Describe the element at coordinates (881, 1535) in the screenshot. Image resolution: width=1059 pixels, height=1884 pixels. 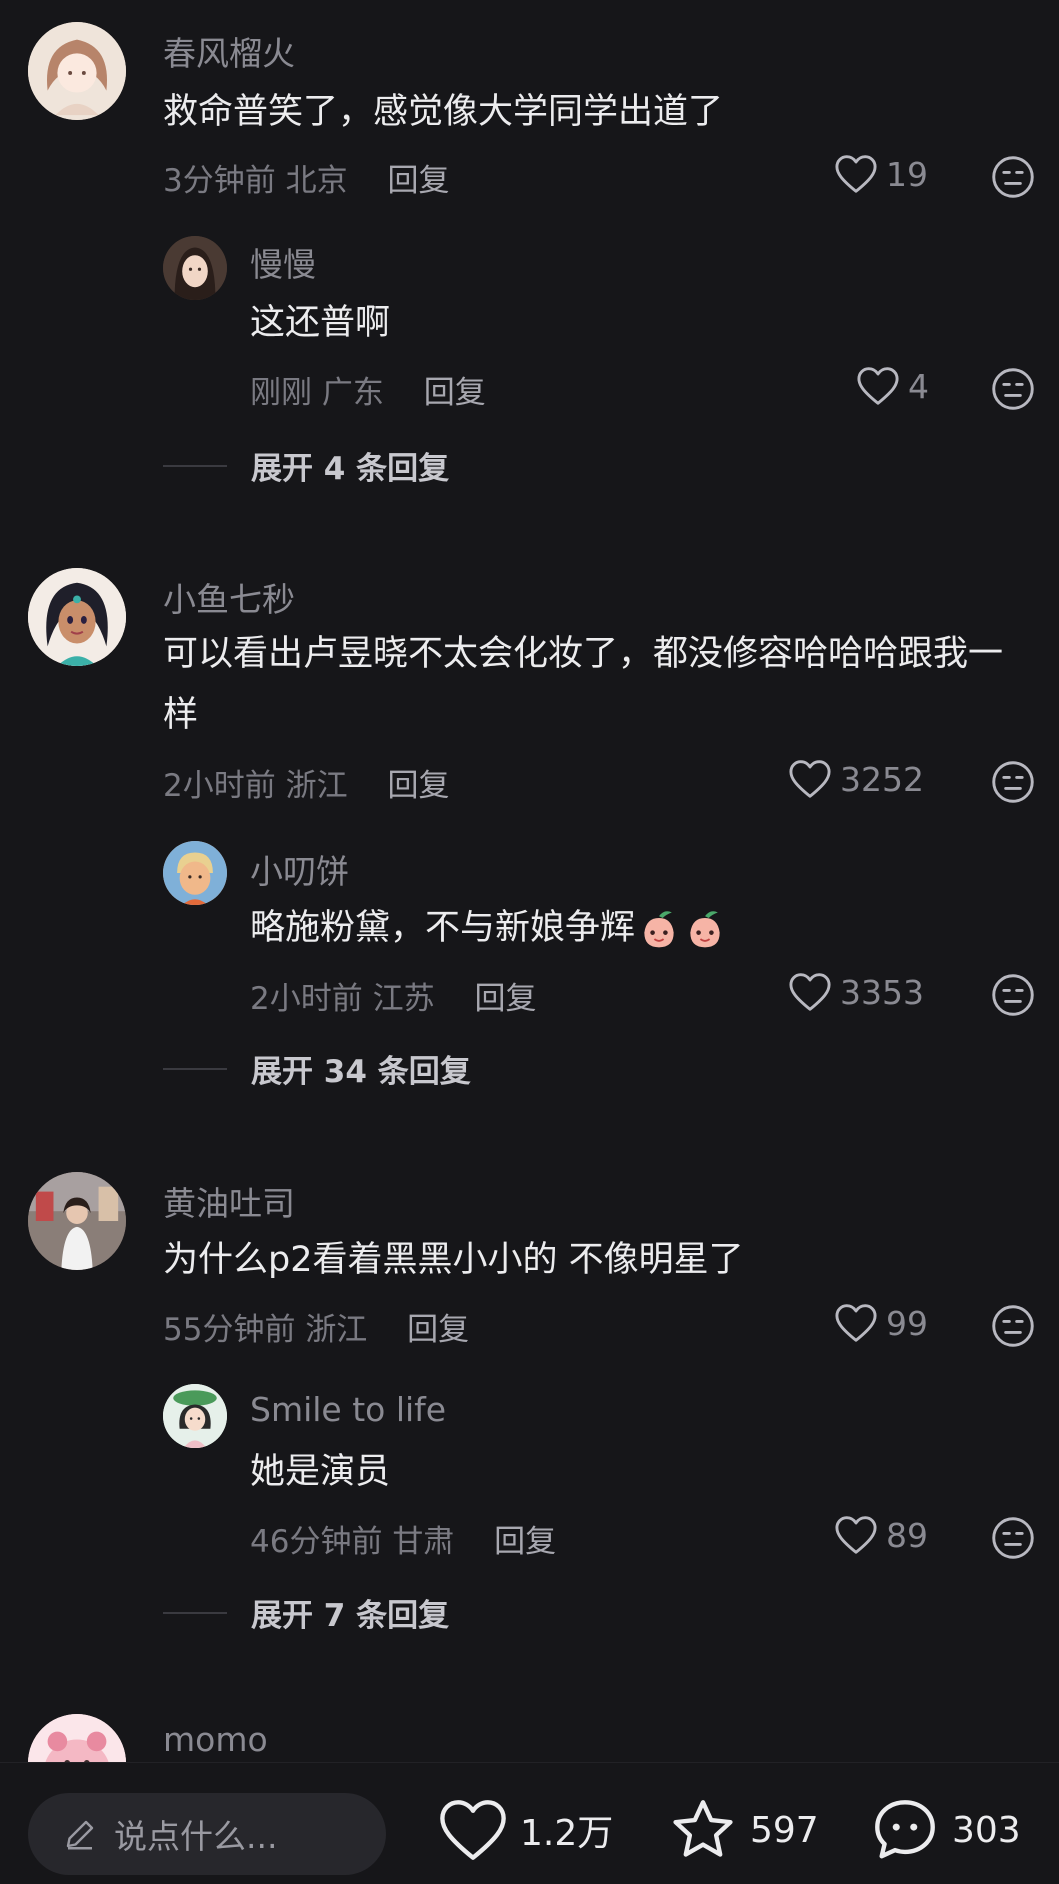
I see `like-button: 89` at that location.